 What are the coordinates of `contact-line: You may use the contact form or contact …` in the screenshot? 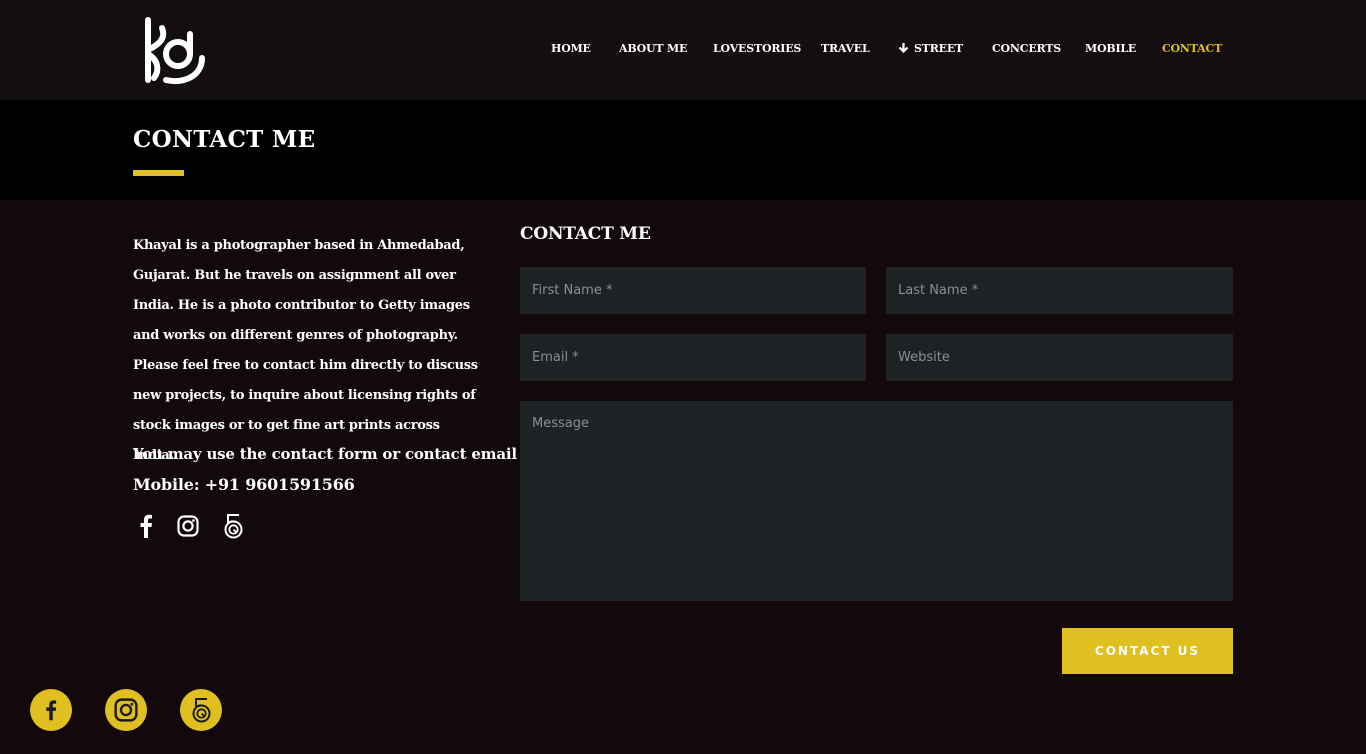 It's located at (330, 454).